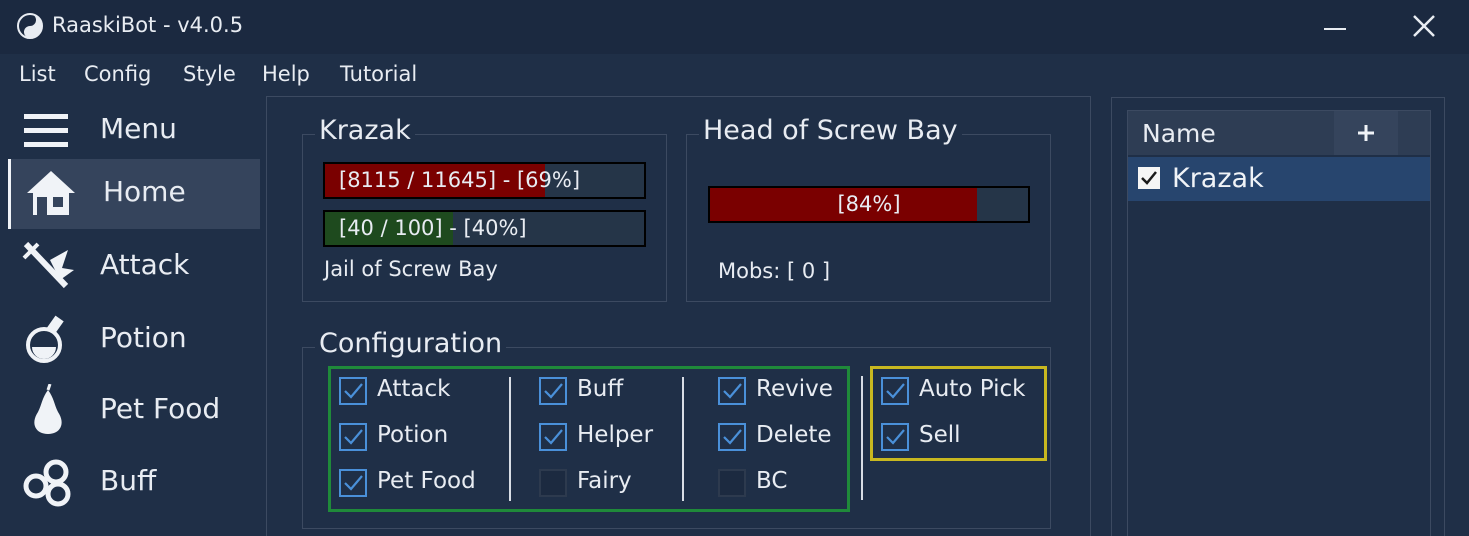 The width and height of the screenshot is (1469, 536). What do you see at coordinates (30, 26) in the screenshot?
I see `yin-yang-icon` at bounding box center [30, 26].